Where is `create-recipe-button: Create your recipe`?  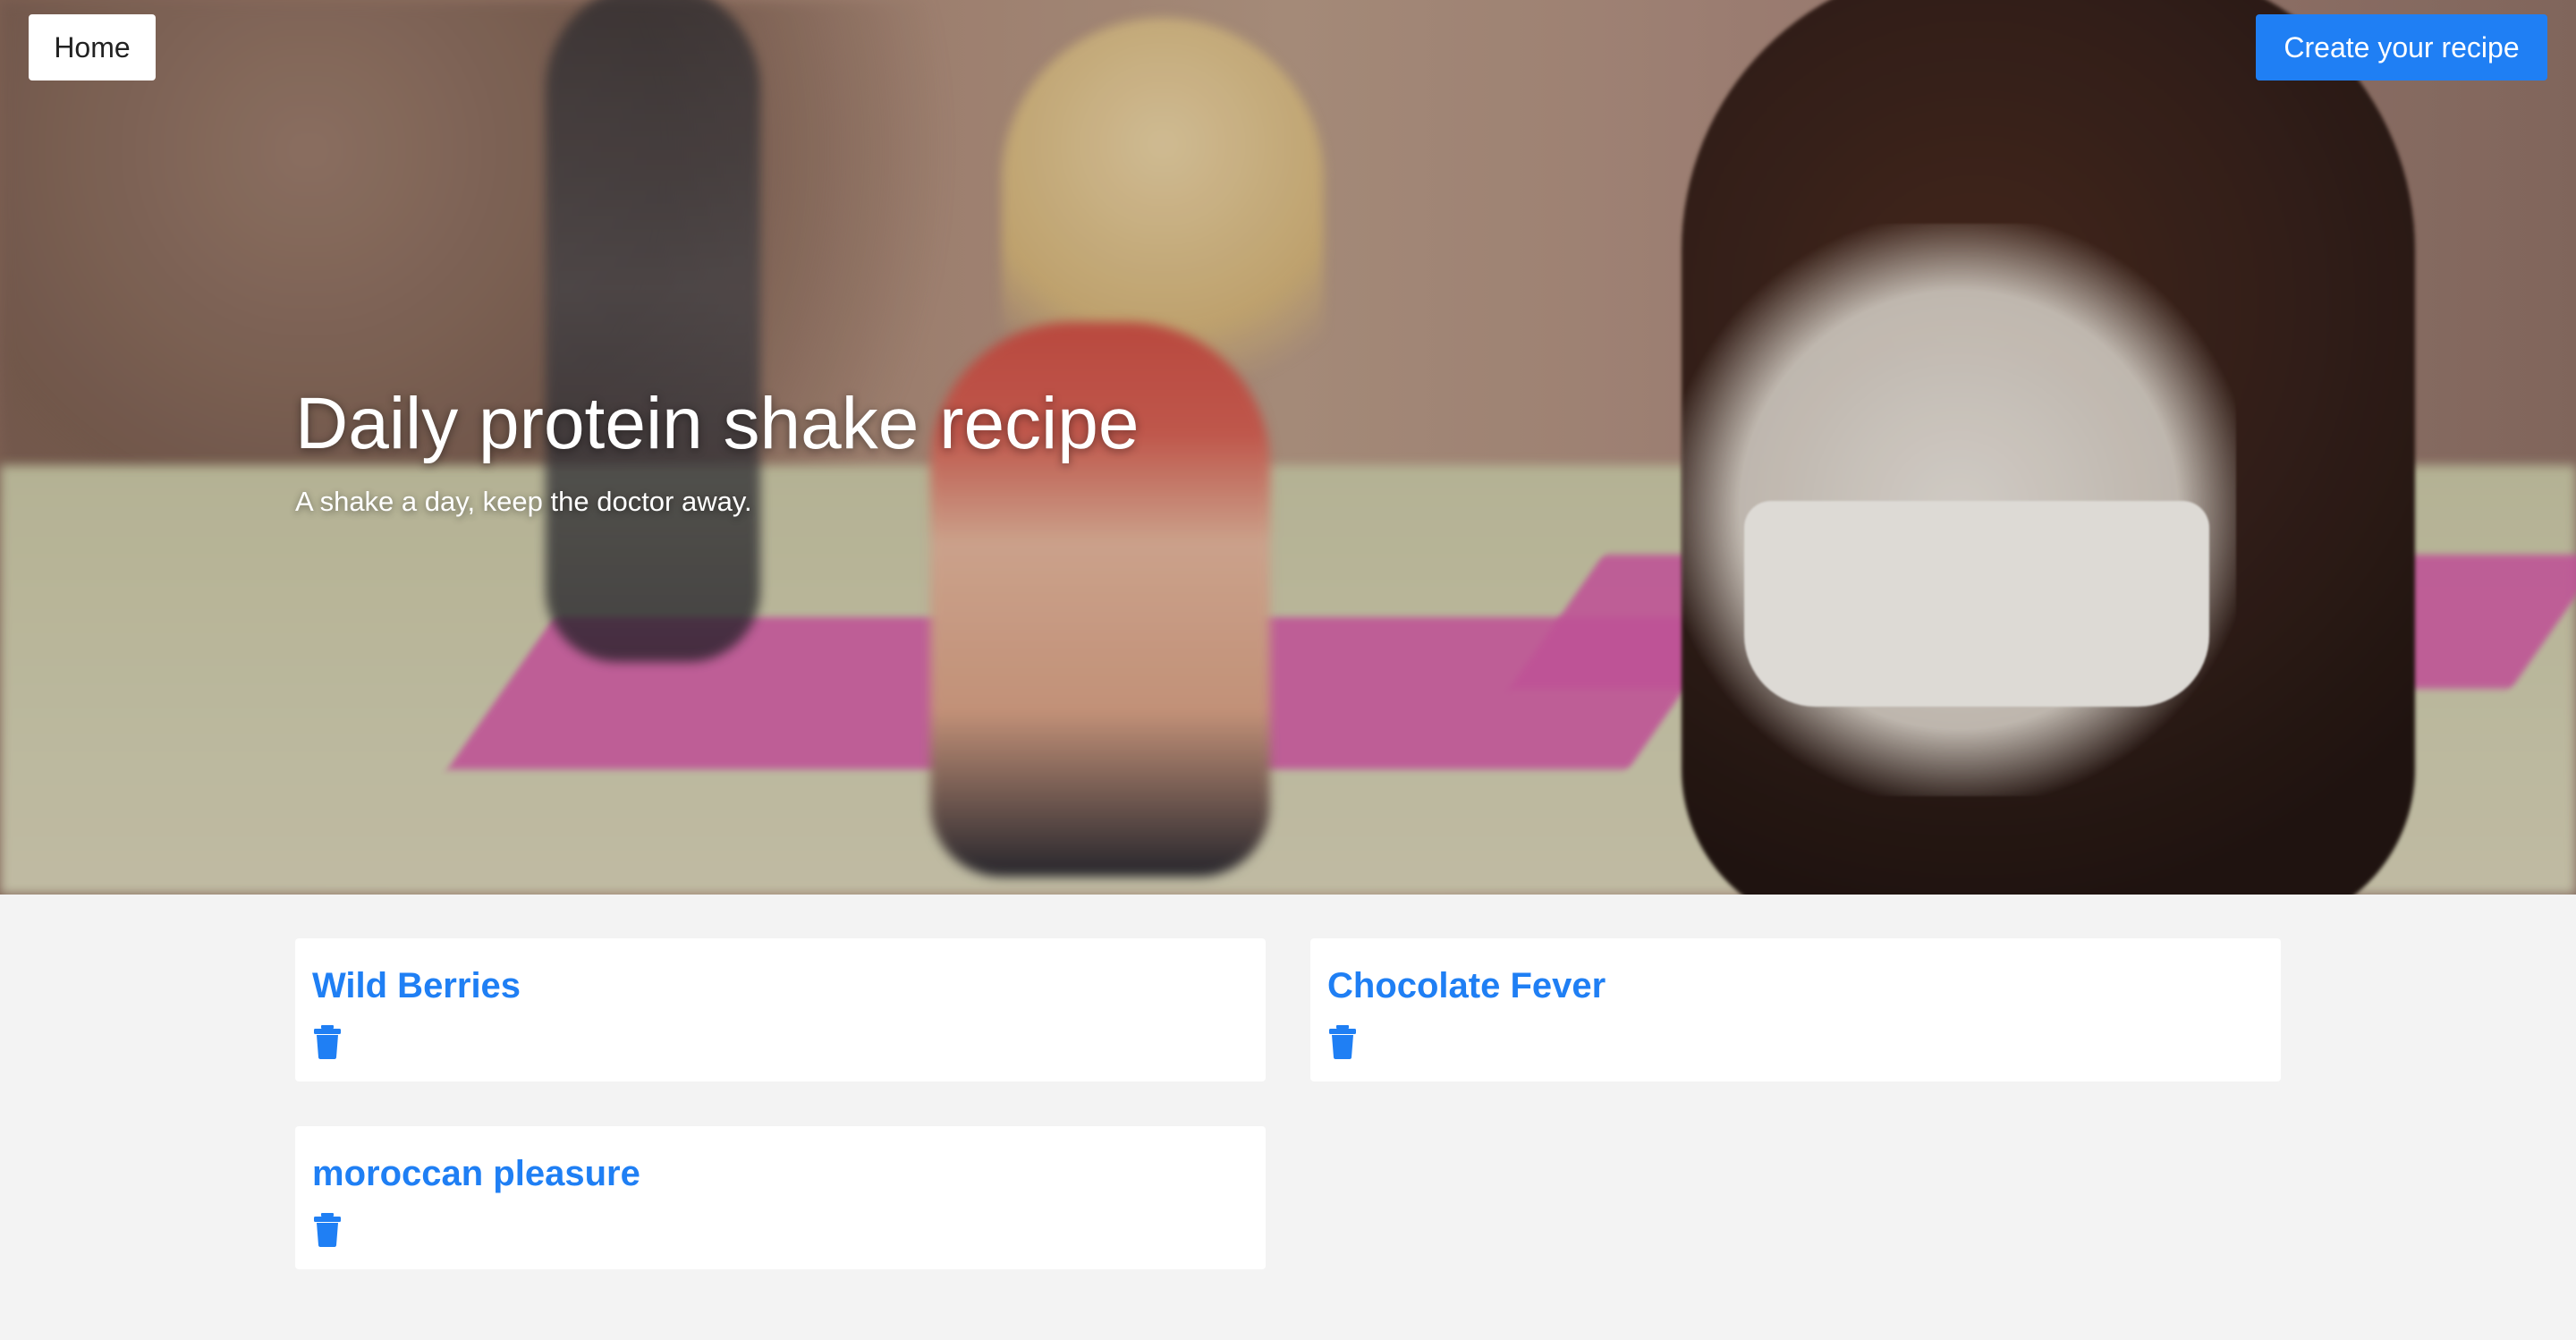 create-recipe-button: Create your recipe is located at coordinates (2401, 47).